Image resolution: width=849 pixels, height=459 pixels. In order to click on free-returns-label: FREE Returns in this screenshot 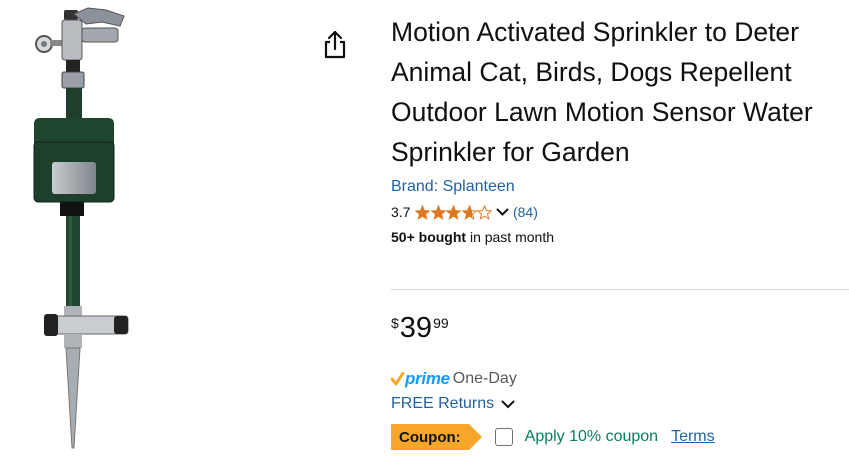, I will do `click(443, 403)`.